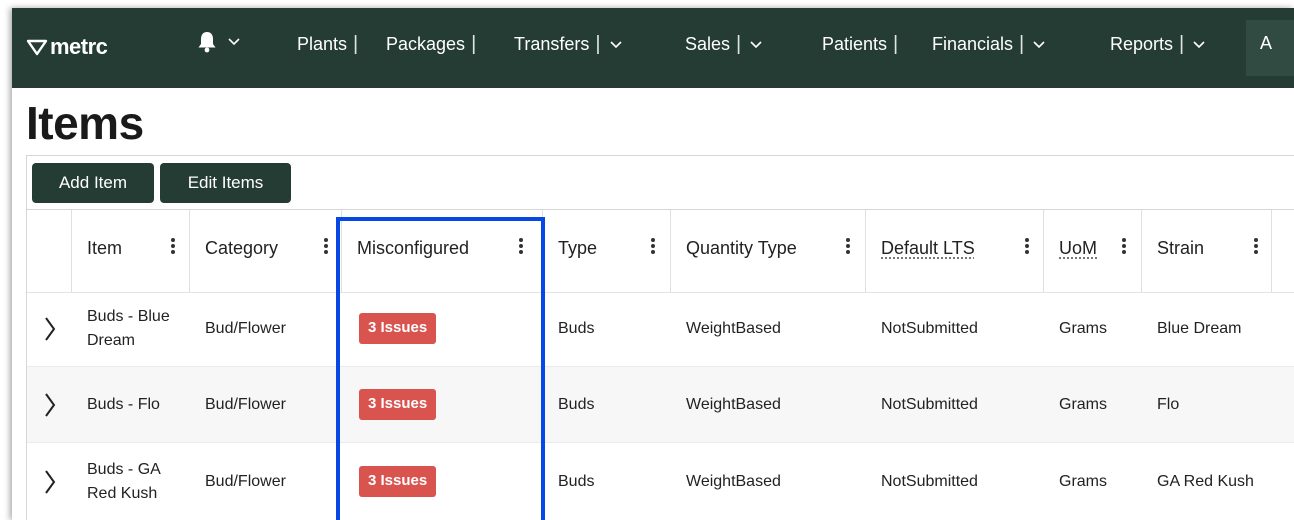 The width and height of the screenshot is (1294, 520). I want to click on cell-default-lts: NotSubmitted, so click(955, 328).